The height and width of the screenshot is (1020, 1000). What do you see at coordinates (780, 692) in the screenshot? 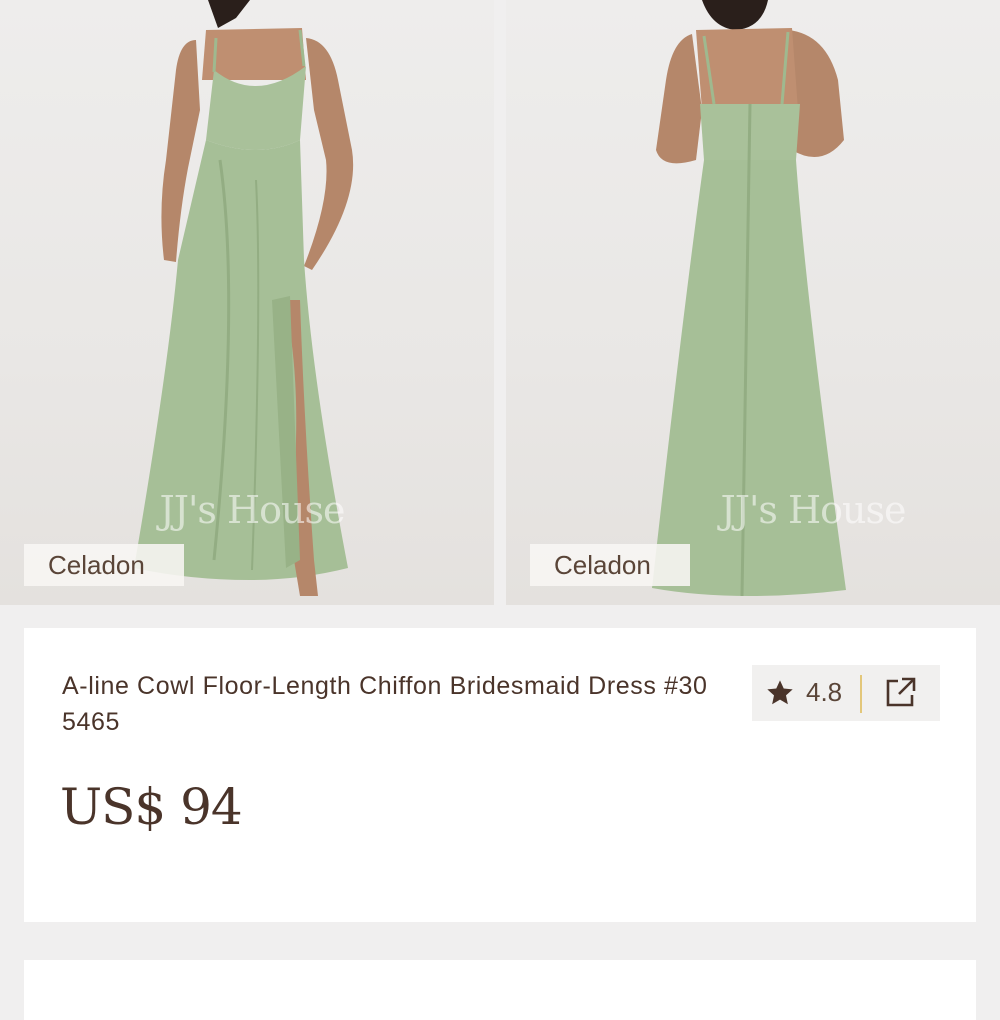
I see `star-icon` at bounding box center [780, 692].